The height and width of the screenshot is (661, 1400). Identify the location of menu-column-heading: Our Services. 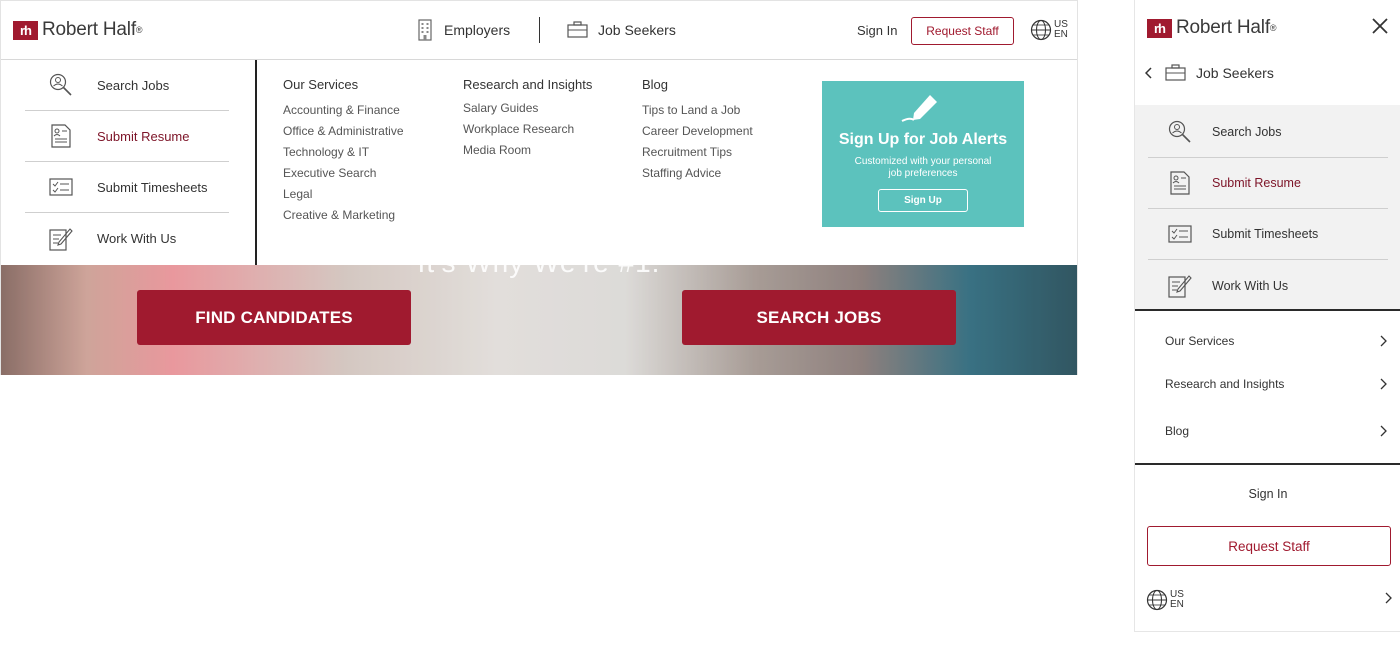
(343, 84).